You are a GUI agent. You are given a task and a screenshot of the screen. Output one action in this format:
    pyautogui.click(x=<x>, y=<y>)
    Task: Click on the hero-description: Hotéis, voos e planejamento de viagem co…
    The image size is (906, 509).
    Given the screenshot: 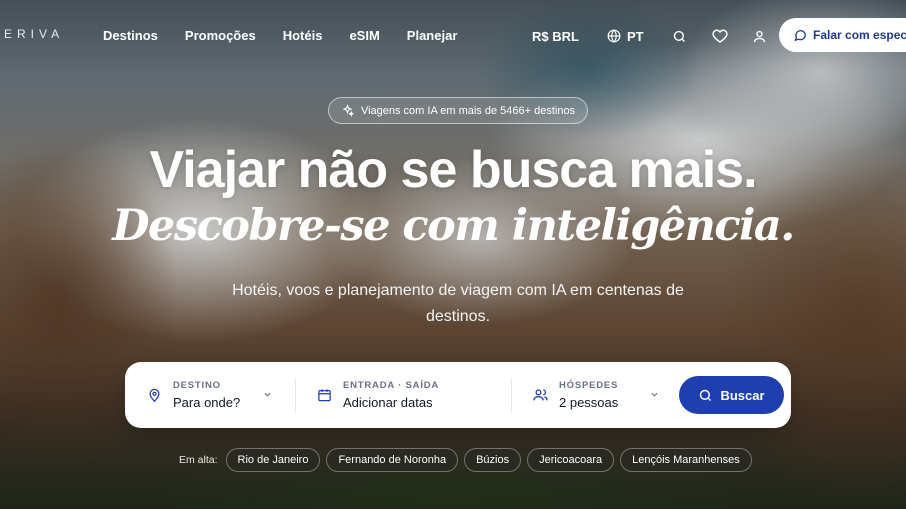 What is the action you would take?
    pyautogui.click(x=458, y=303)
    